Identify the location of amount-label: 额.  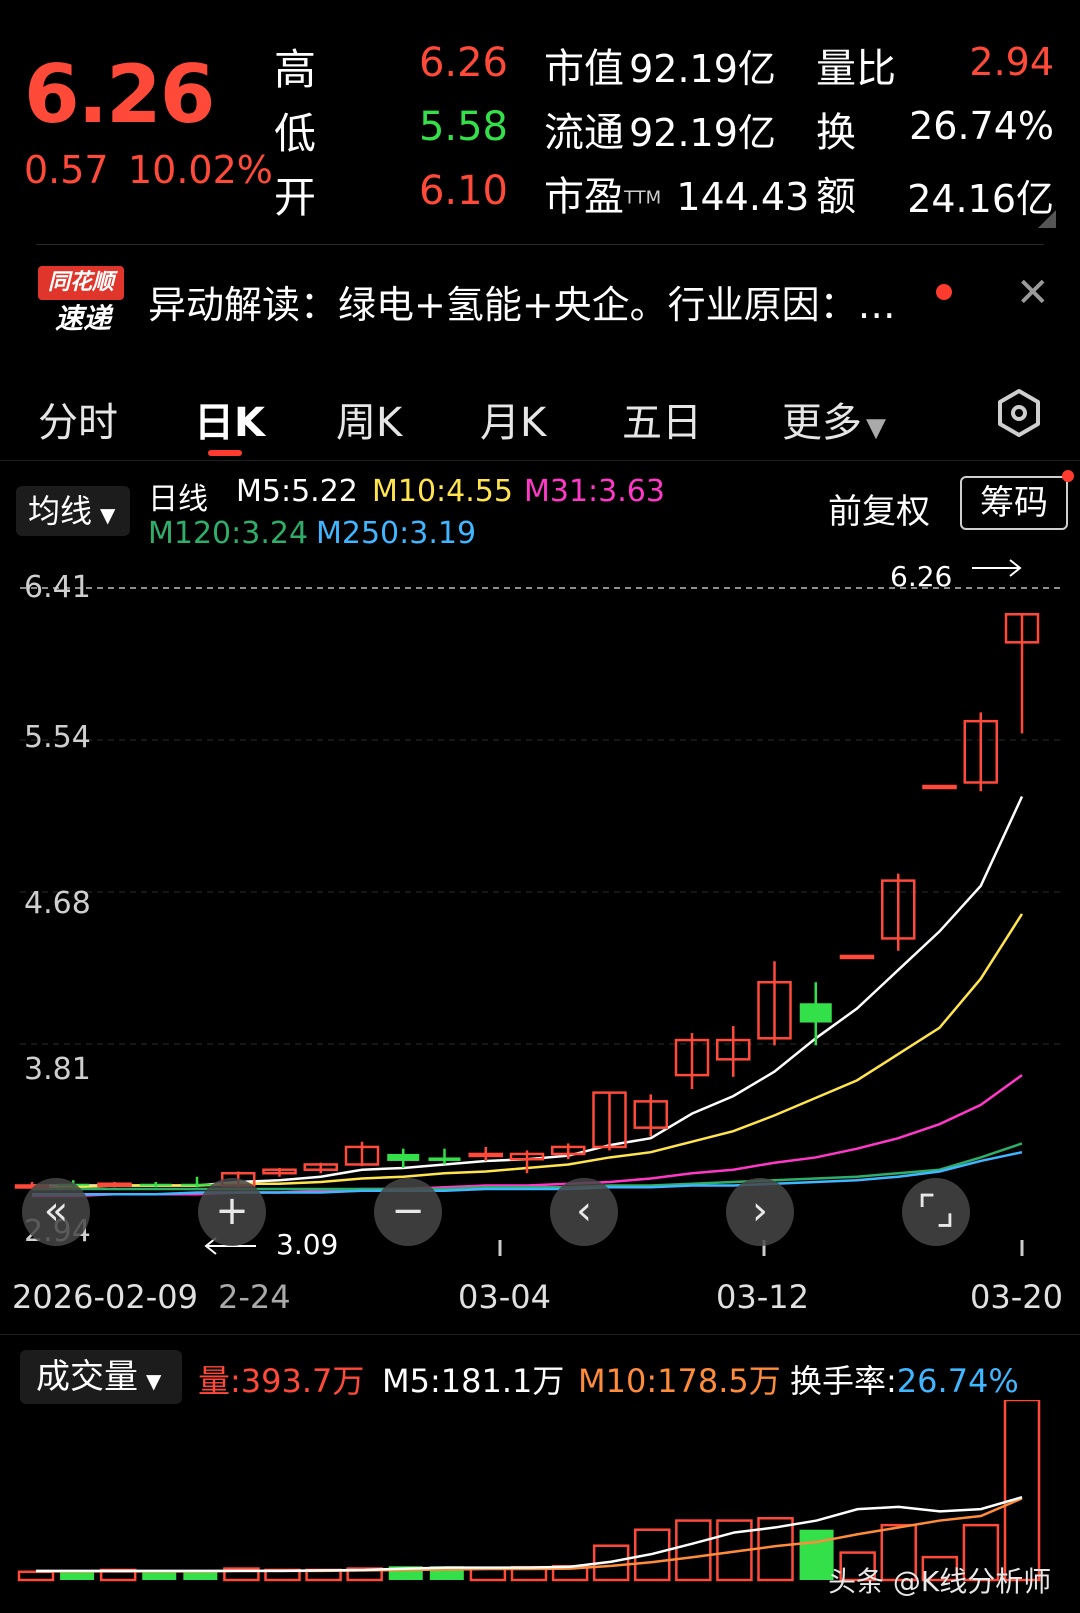
(836, 197).